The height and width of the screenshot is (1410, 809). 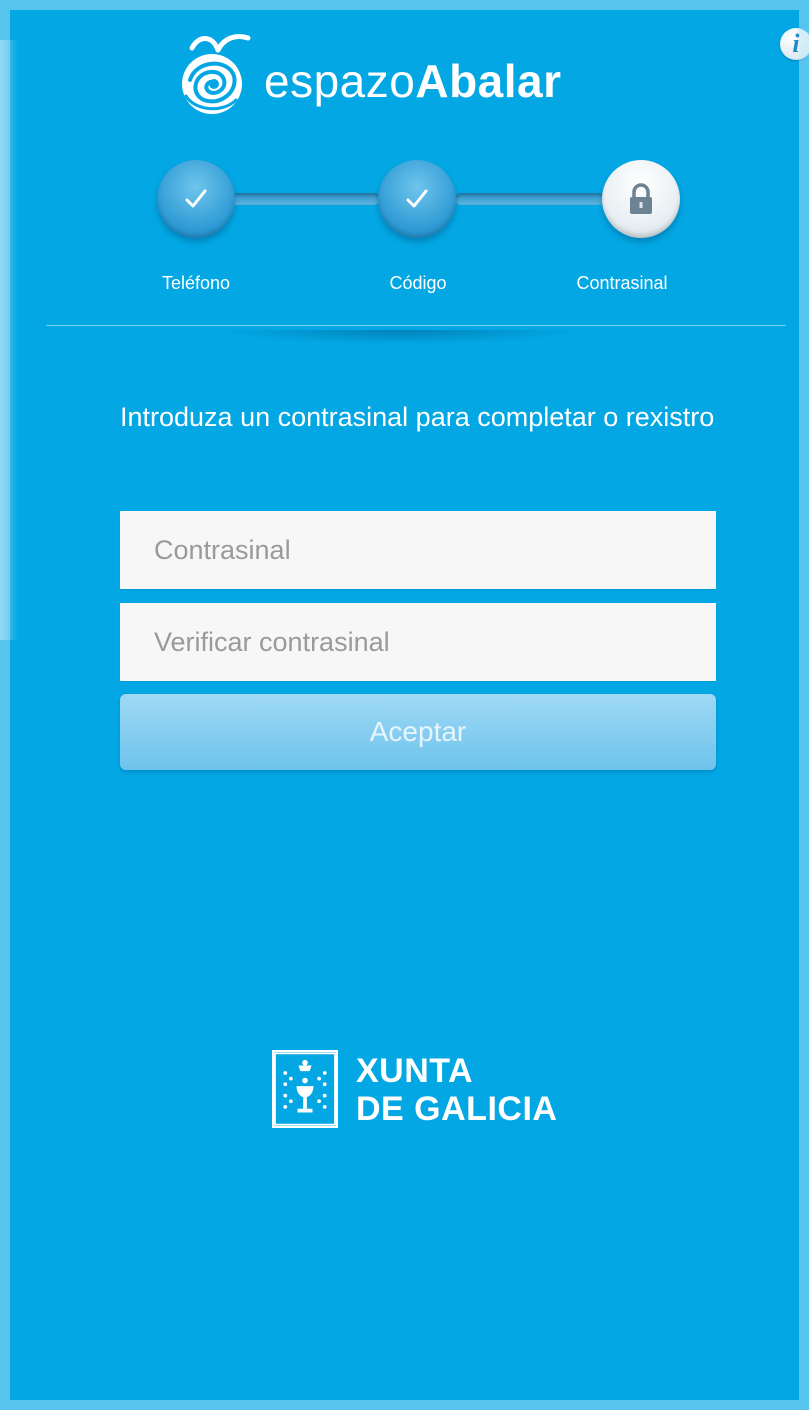 What do you see at coordinates (418, 550) in the screenshot?
I see `password-field` at bounding box center [418, 550].